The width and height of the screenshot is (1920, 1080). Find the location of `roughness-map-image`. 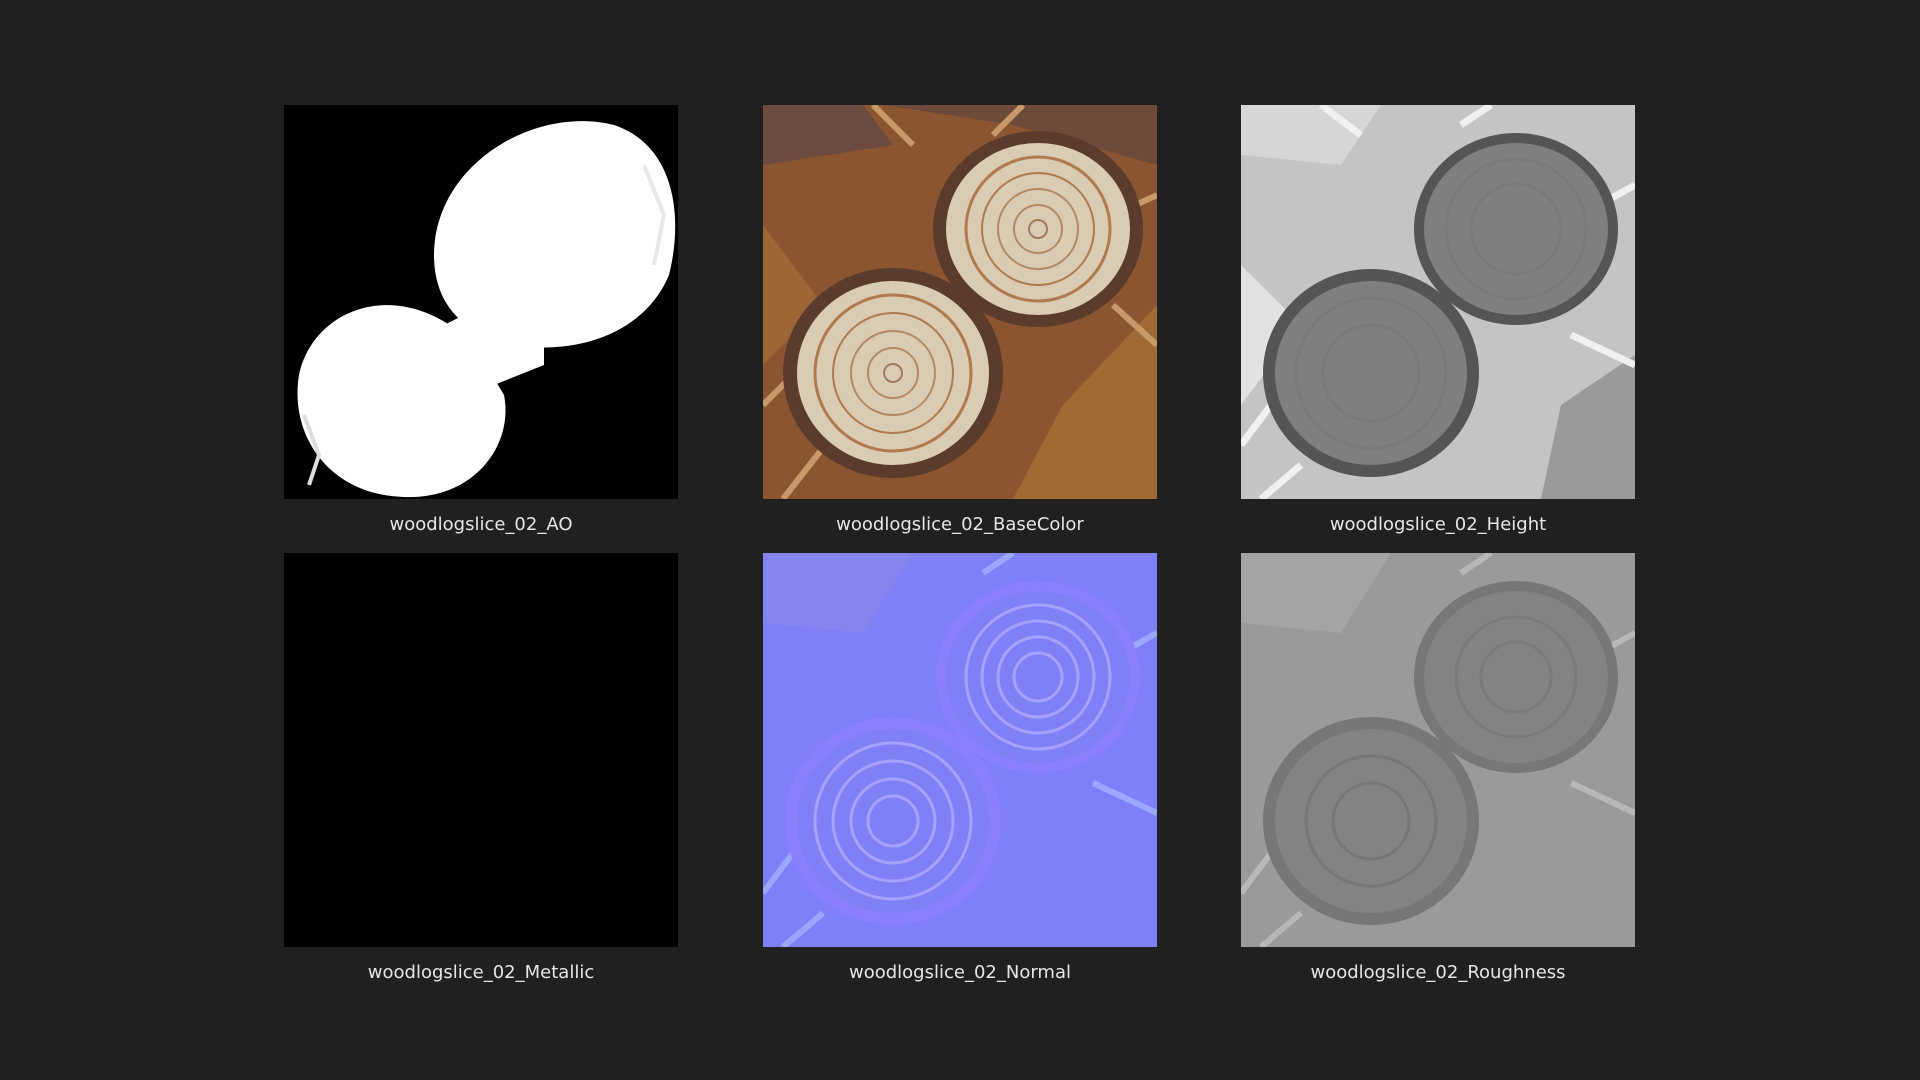

roughness-map-image is located at coordinates (1438, 750).